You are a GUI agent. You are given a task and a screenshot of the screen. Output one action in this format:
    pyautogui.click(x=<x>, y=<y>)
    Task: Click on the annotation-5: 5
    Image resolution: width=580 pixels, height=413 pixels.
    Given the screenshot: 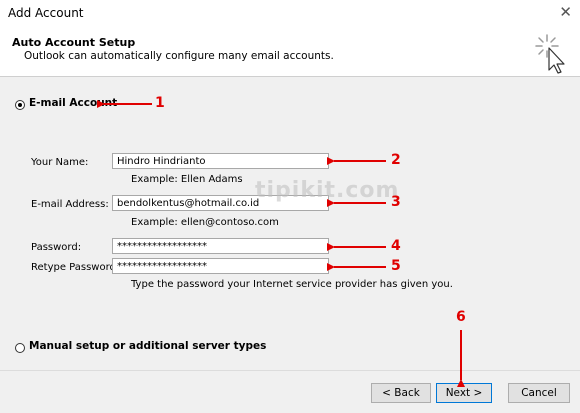 What is the action you would take?
    pyautogui.click(x=396, y=266)
    